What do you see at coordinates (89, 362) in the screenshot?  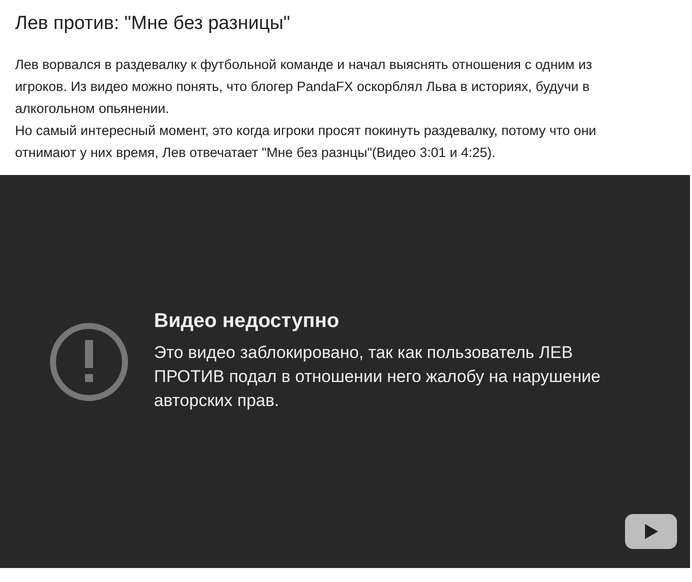 I see `warning-icon` at bounding box center [89, 362].